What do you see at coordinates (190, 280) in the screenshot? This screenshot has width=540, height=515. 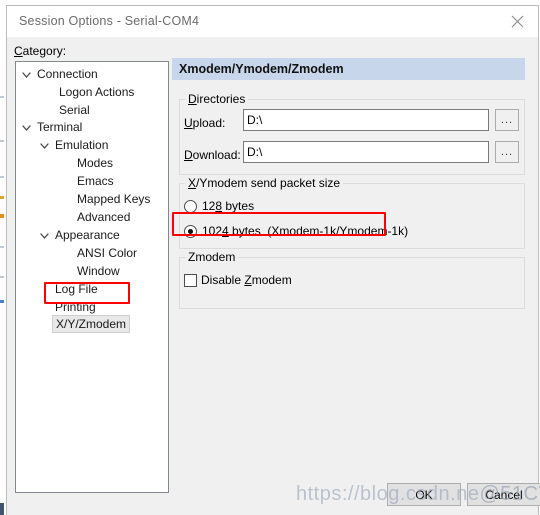 I see `checkbox-icon` at bounding box center [190, 280].